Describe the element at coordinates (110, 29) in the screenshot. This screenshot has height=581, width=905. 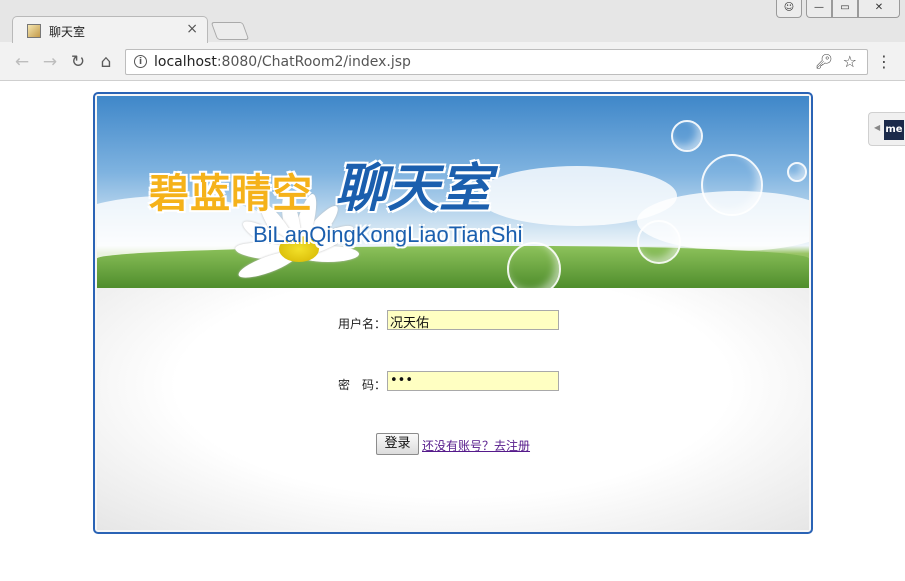
I see `browser-tab: 聊天室 ×` at that location.